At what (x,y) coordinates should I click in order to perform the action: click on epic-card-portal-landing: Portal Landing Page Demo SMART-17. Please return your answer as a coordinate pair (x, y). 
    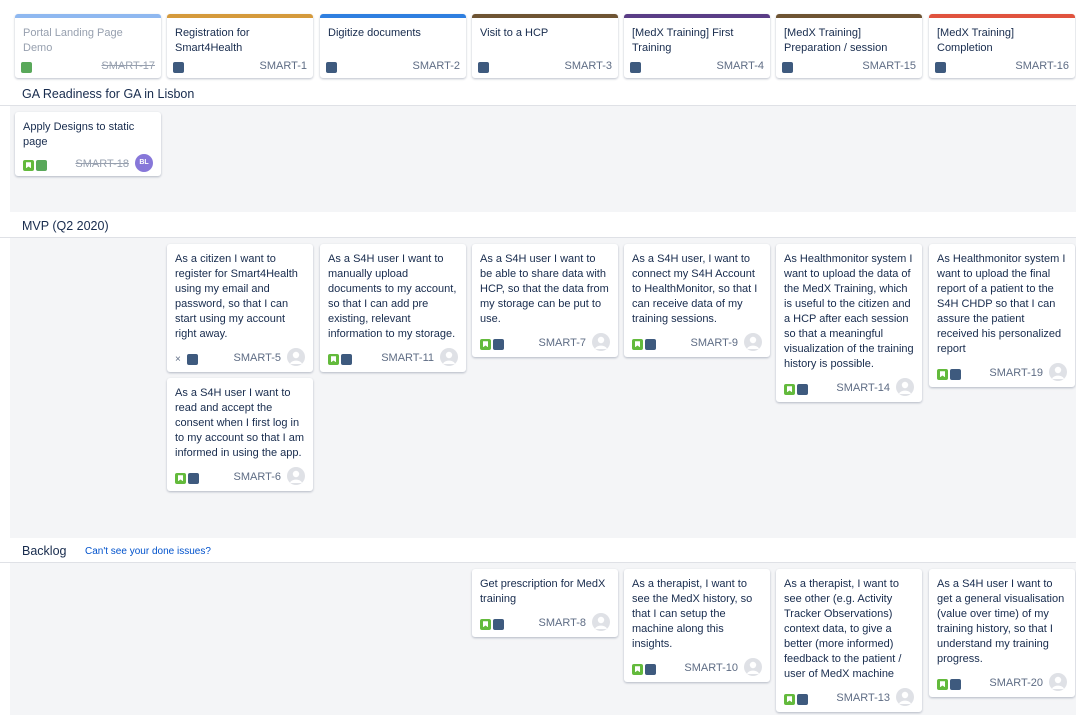
    Looking at the image, I should click on (88, 46).